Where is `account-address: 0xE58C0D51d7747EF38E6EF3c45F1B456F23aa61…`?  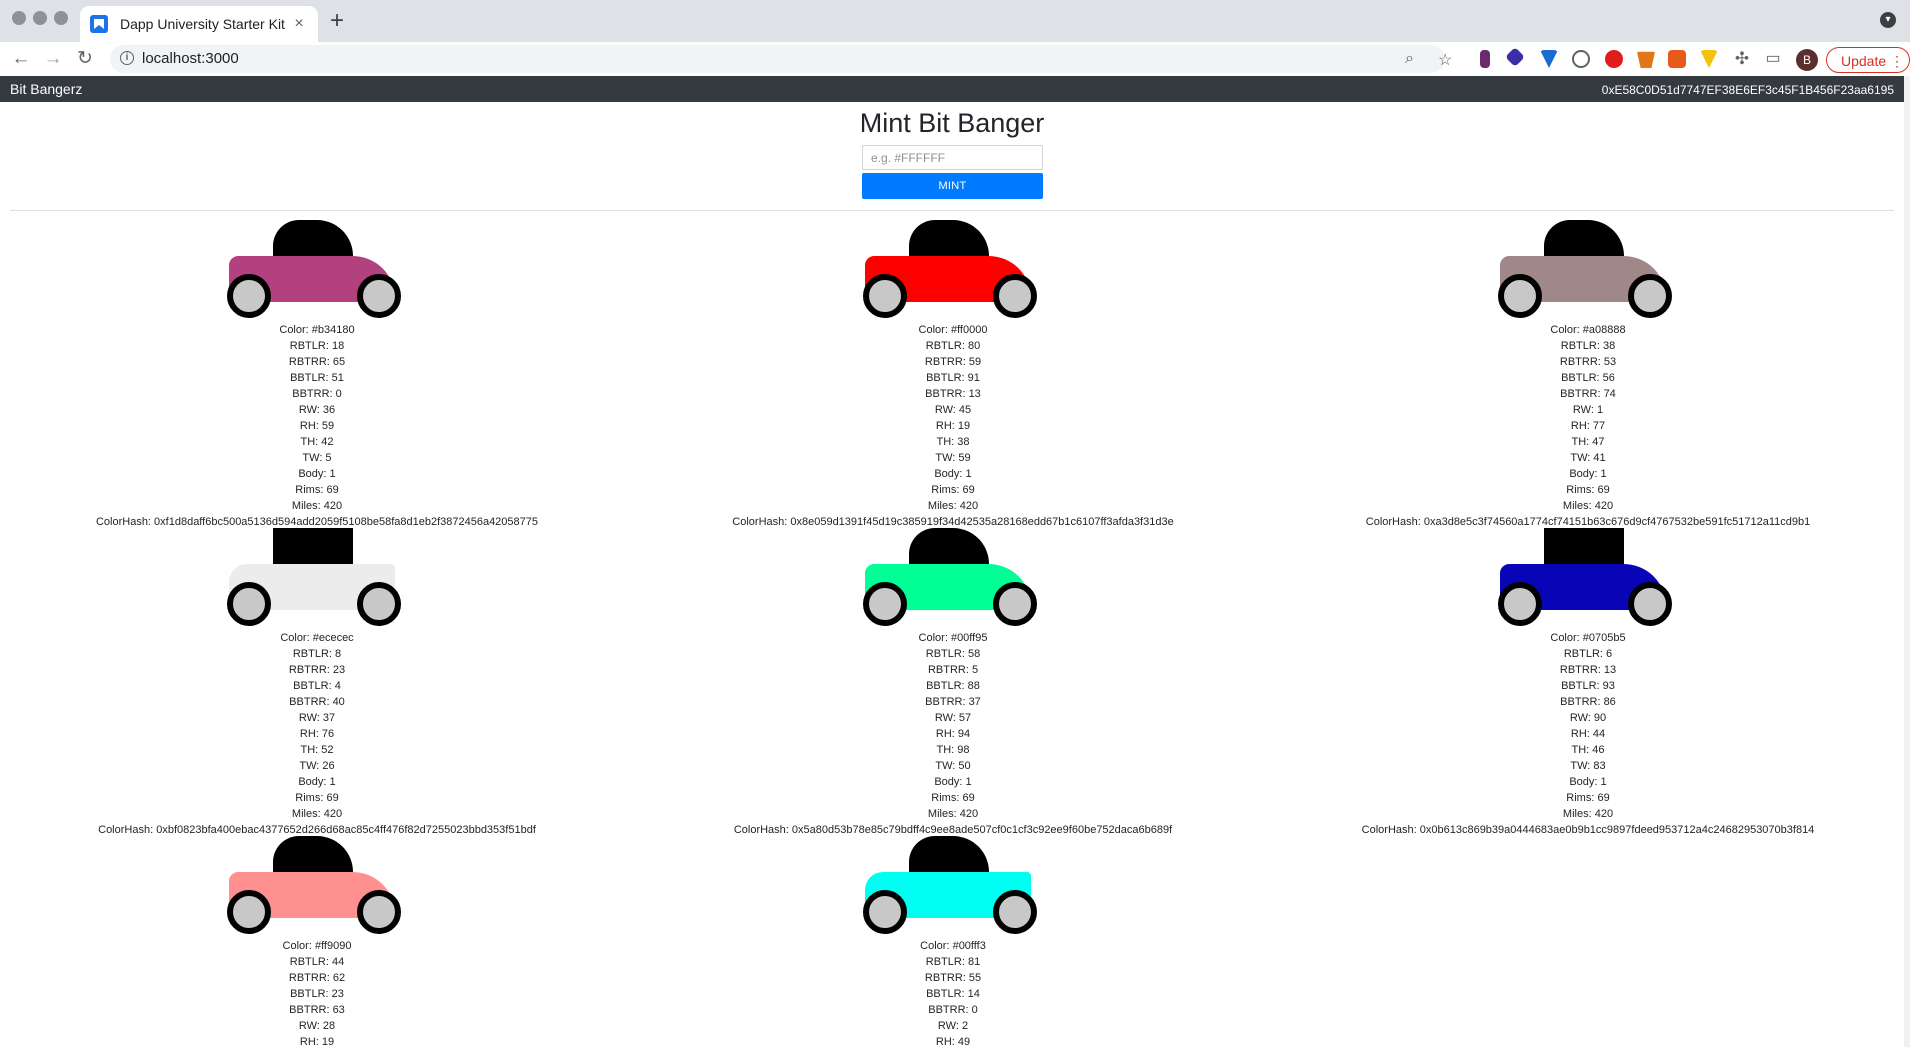 account-address: 0xE58C0D51d7747EF38E6EF3c45F1B456F23aa61… is located at coordinates (1747, 90).